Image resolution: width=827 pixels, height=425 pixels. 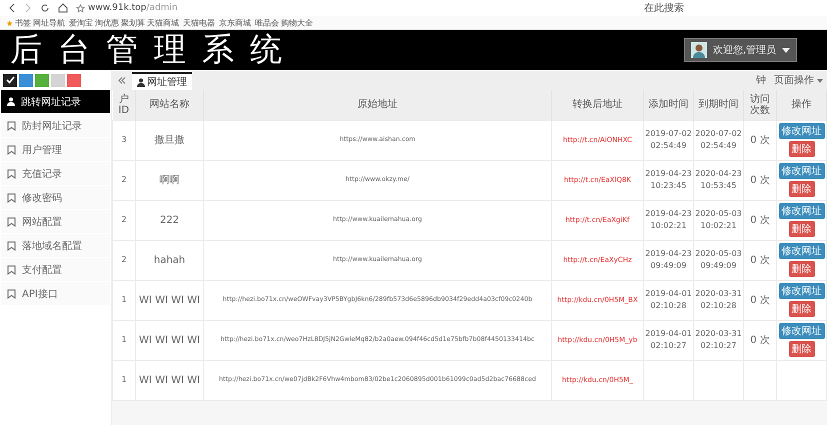 I want to click on table-cell: 222, so click(x=170, y=220).